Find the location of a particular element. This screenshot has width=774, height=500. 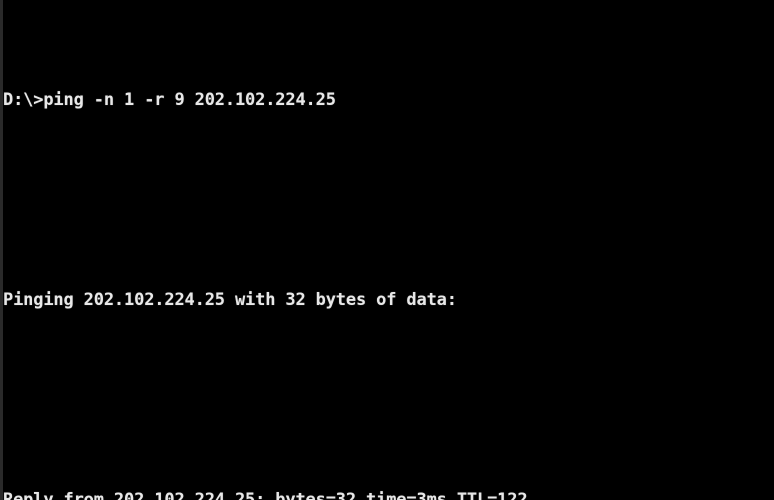

prompt-line: D:\>ping -n 1 -r 9 202.102.224.25 is located at coordinates (169, 100).